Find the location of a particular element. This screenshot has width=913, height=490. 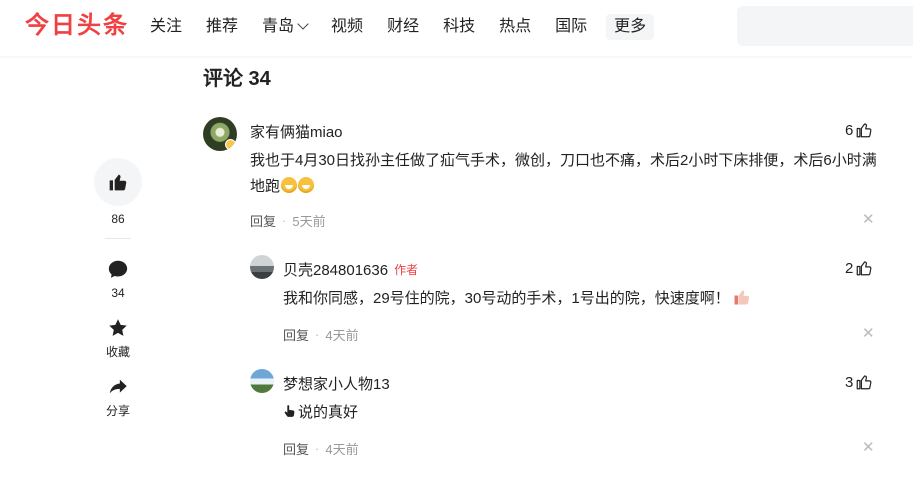

reply-like-button: 3 is located at coordinates (859, 382).